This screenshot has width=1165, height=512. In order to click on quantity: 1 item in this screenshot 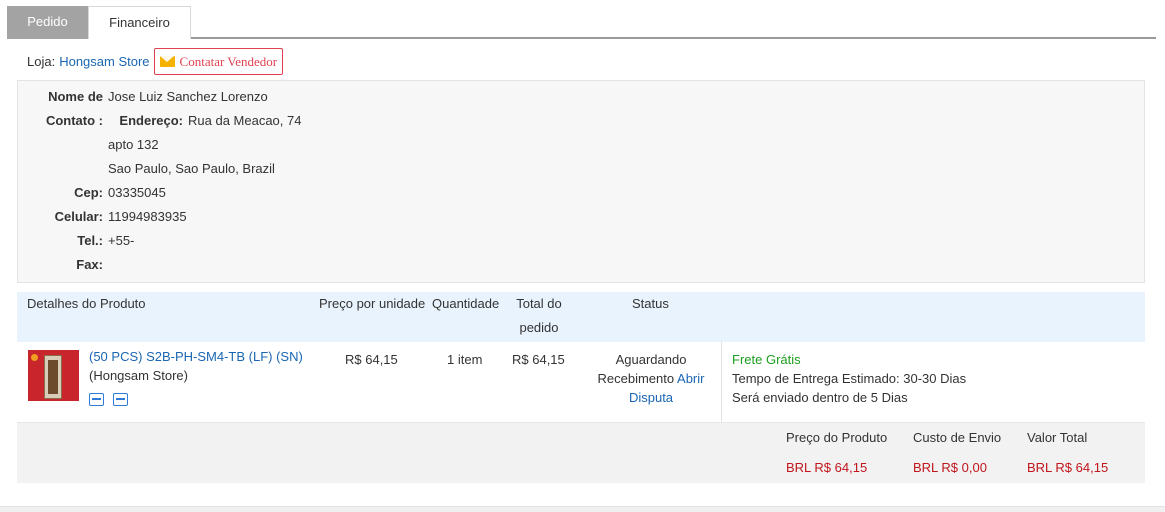, I will do `click(465, 359)`.